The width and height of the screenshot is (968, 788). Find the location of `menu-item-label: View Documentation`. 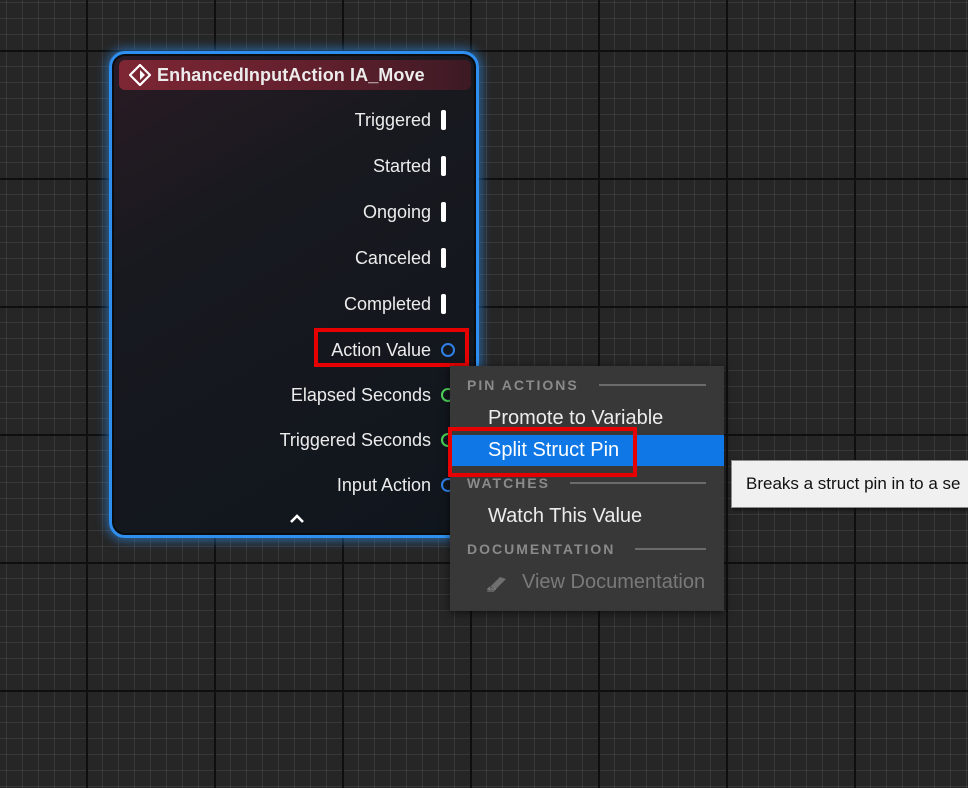

menu-item-label: View Documentation is located at coordinates (614, 582).